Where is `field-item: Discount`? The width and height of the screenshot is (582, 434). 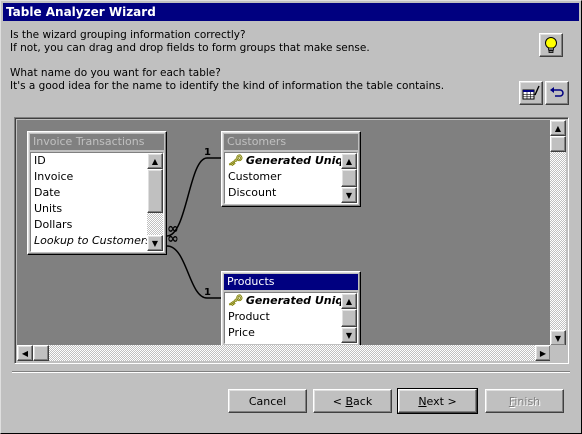 field-item: Discount is located at coordinates (291, 193).